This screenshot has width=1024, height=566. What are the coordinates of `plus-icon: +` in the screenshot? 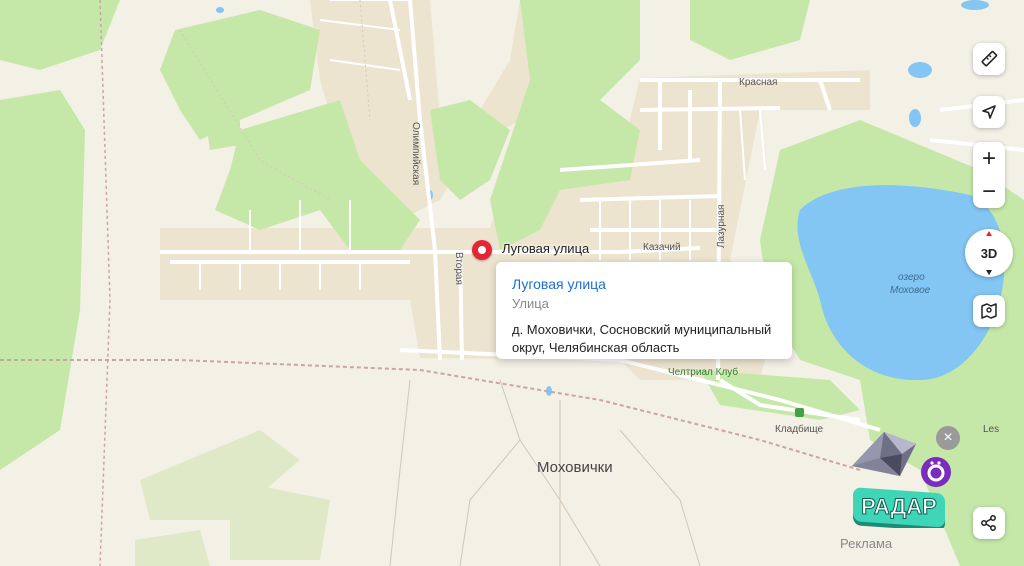 It's located at (988, 158).